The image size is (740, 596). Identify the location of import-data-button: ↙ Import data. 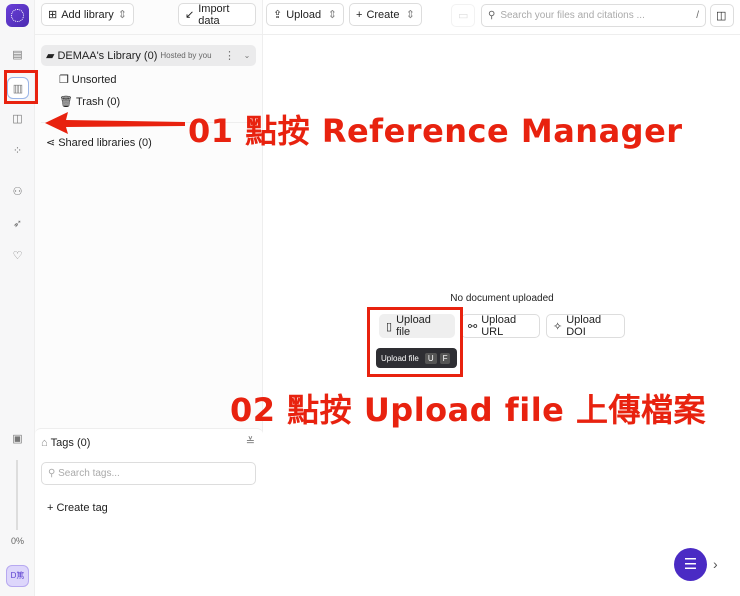
(217, 15).